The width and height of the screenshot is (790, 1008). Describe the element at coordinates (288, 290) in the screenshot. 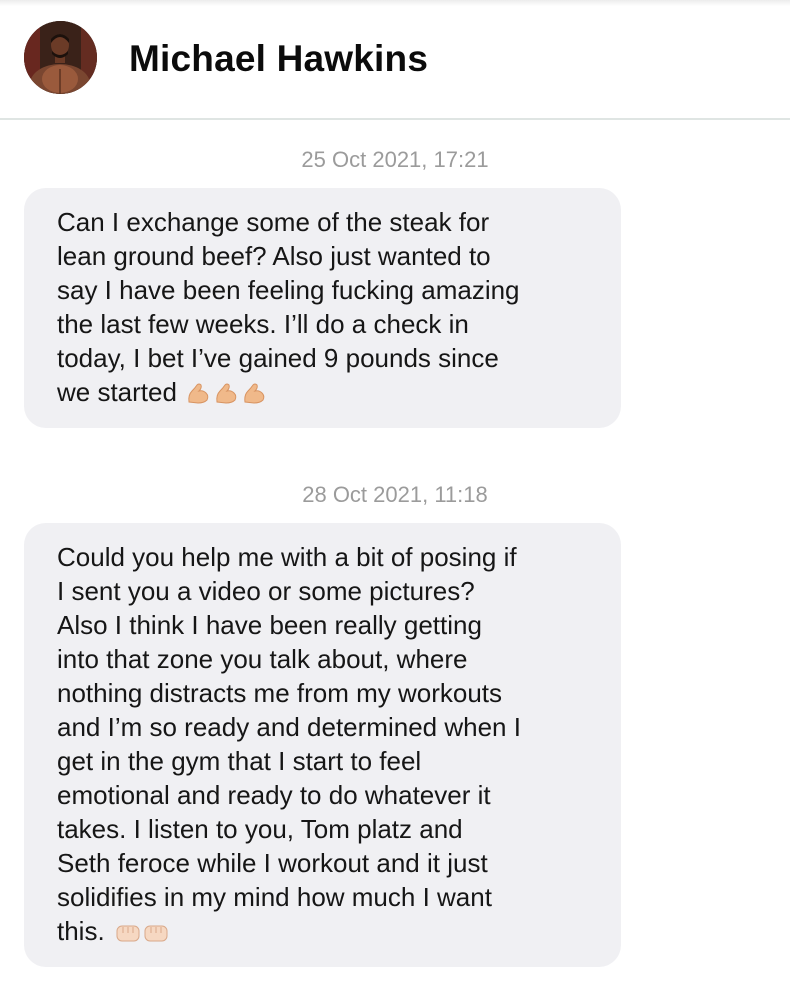

I see `message-line: say I have been feeling fucking amazing` at that location.